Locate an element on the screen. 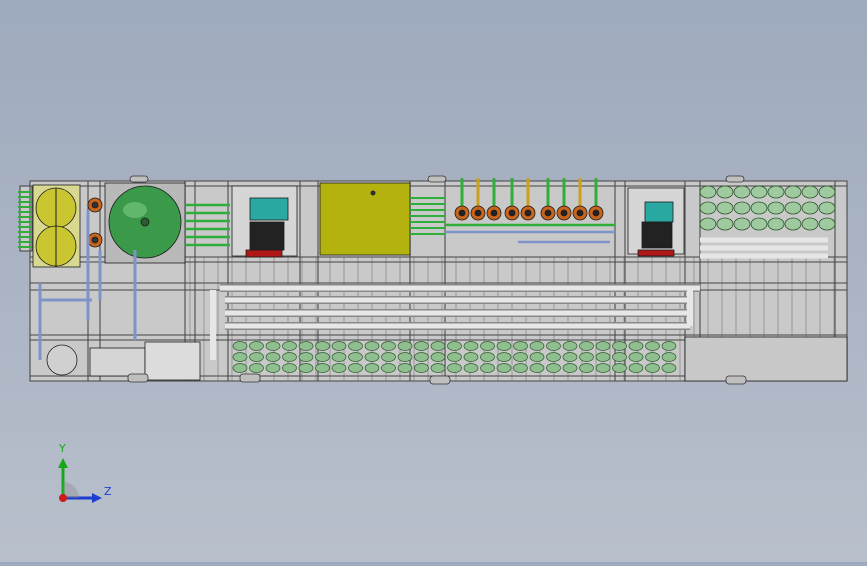 This screenshot has height=566, width=867. control-panel is located at coordinates (365, 219).